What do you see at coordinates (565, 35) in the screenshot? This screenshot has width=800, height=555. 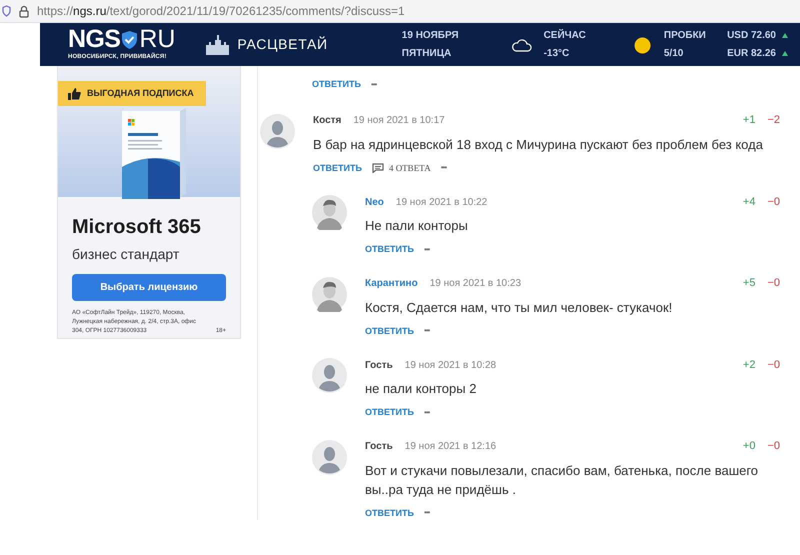 I see `weather-label: СЕЙЧАС` at bounding box center [565, 35].